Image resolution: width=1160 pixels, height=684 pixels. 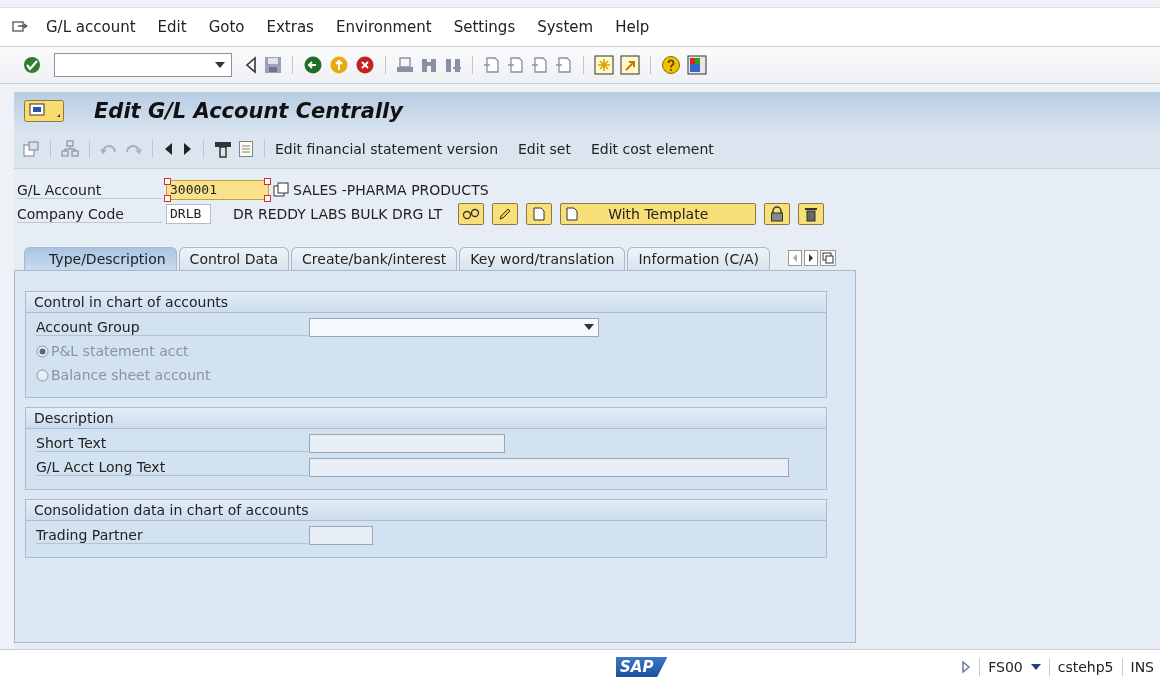 I want to click on transaction-code: FS00, so click(x=1005, y=667).